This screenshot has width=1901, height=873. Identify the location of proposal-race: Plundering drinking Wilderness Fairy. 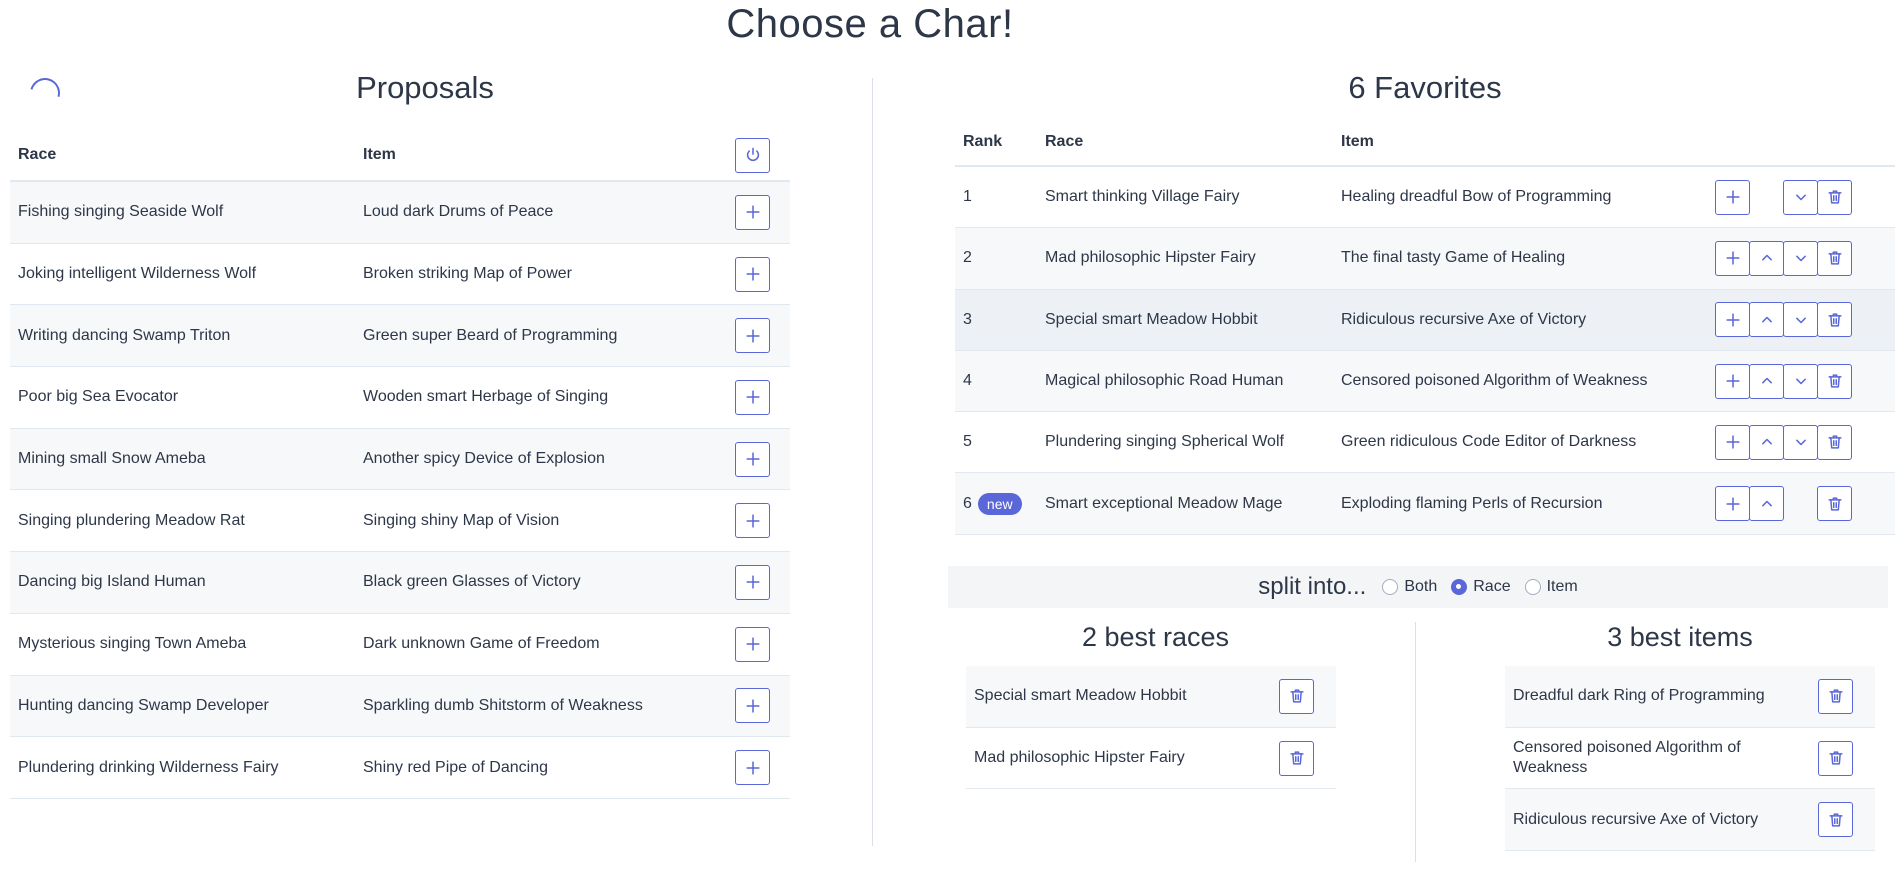
(148, 767).